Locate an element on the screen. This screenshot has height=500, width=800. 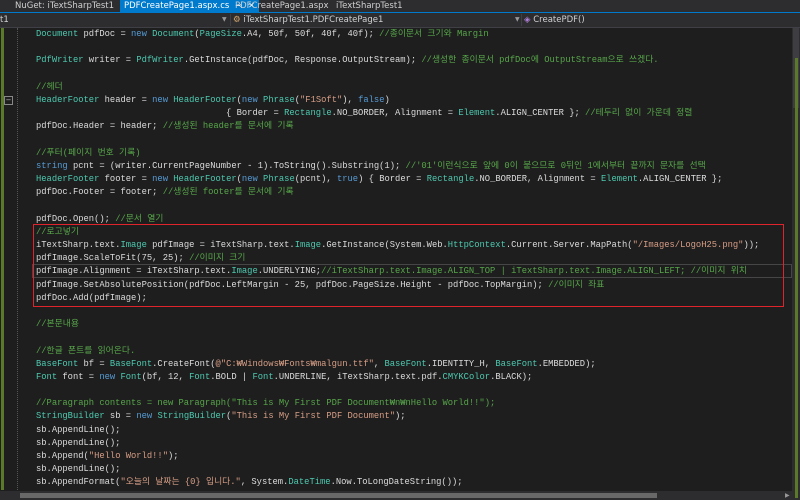
member-label: CreatePDF() is located at coordinates (559, 20).